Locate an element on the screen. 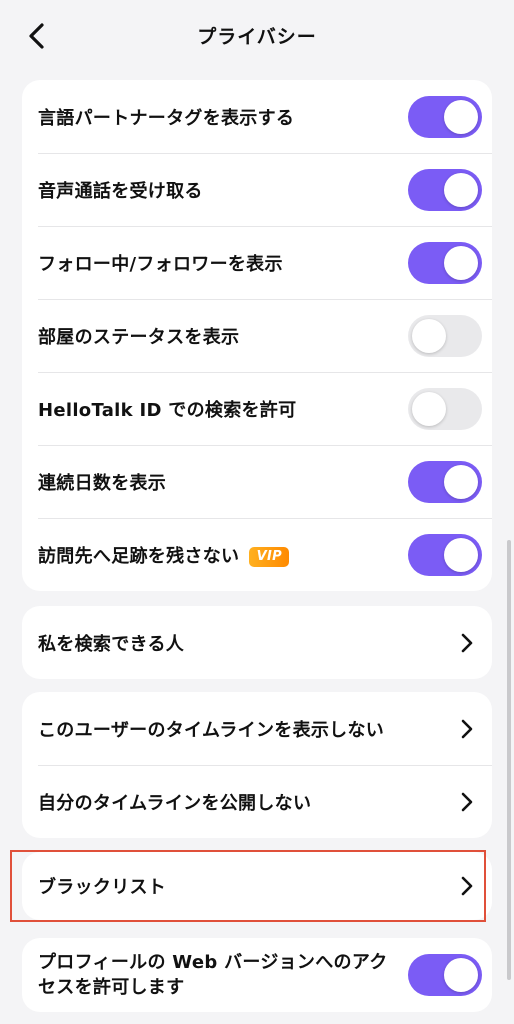 The image size is (514, 1024). search-card: 私を検索できる人 is located at coordinates (257, 642).